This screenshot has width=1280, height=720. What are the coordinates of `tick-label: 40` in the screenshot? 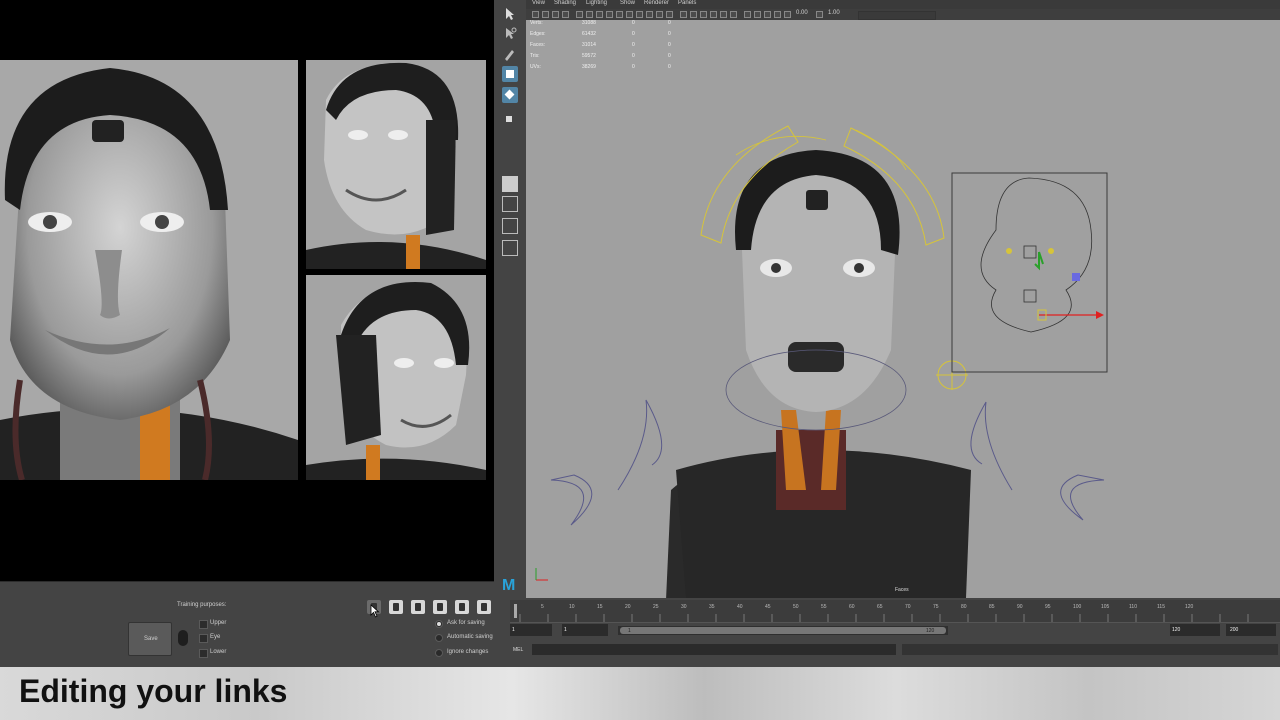 It's located at (740, 607).